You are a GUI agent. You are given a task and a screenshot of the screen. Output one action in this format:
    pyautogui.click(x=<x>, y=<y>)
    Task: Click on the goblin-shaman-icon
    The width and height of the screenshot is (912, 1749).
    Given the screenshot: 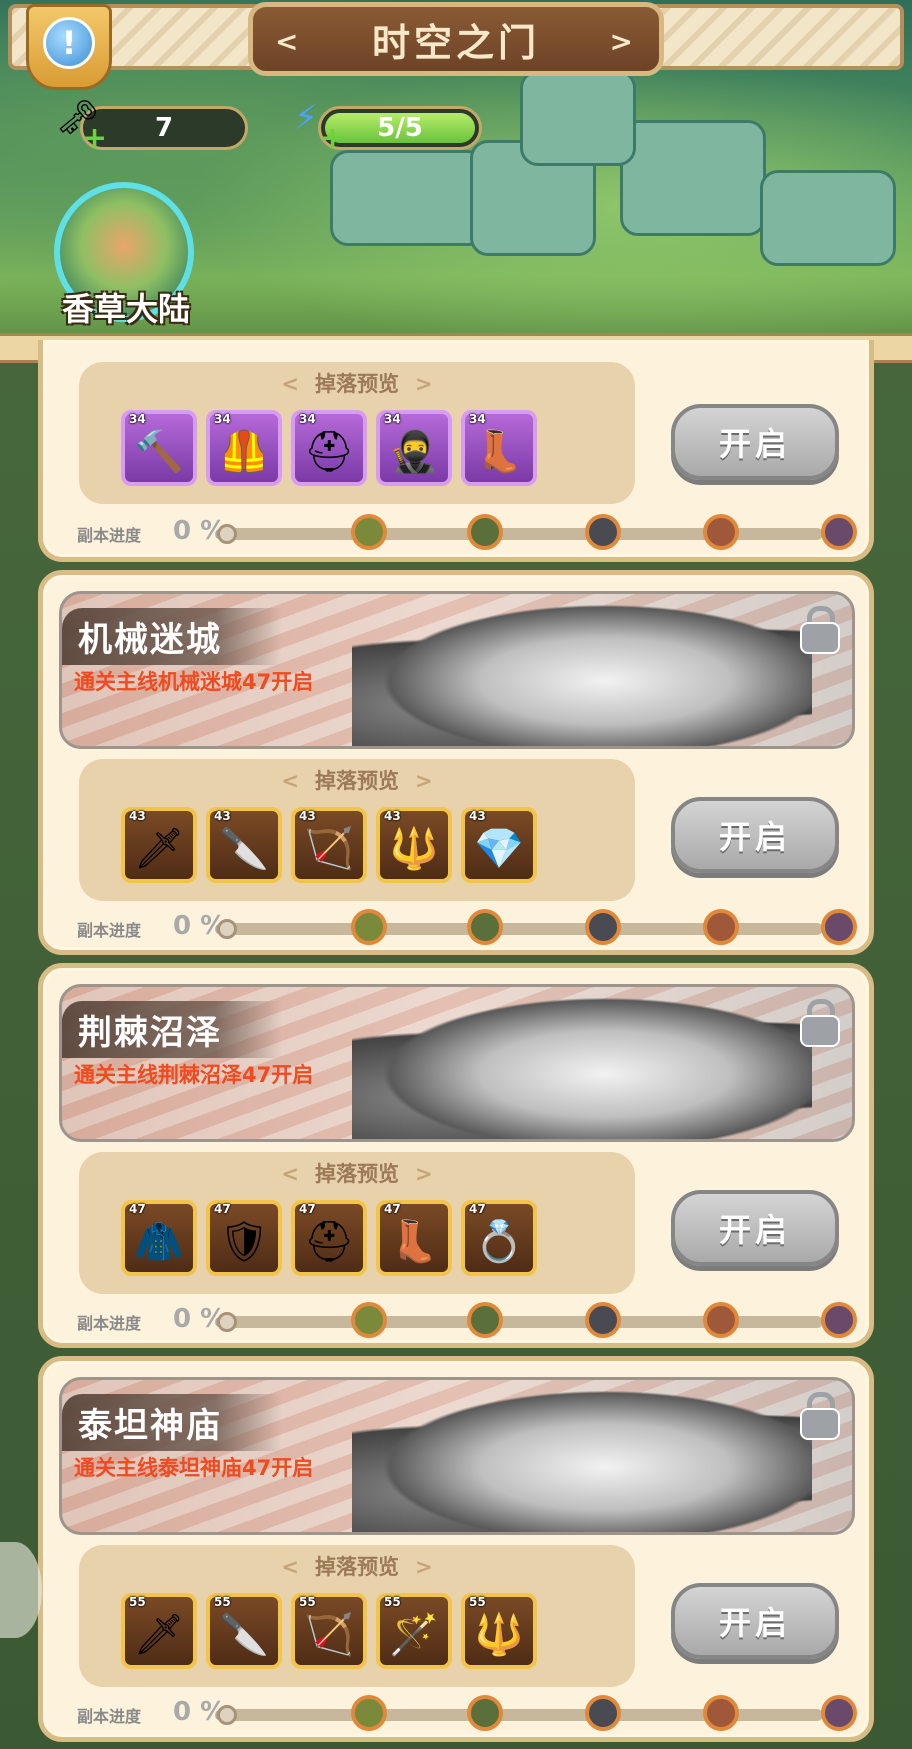 What is the action you would take?
    pyautogui.click(x=485, y=532)
    